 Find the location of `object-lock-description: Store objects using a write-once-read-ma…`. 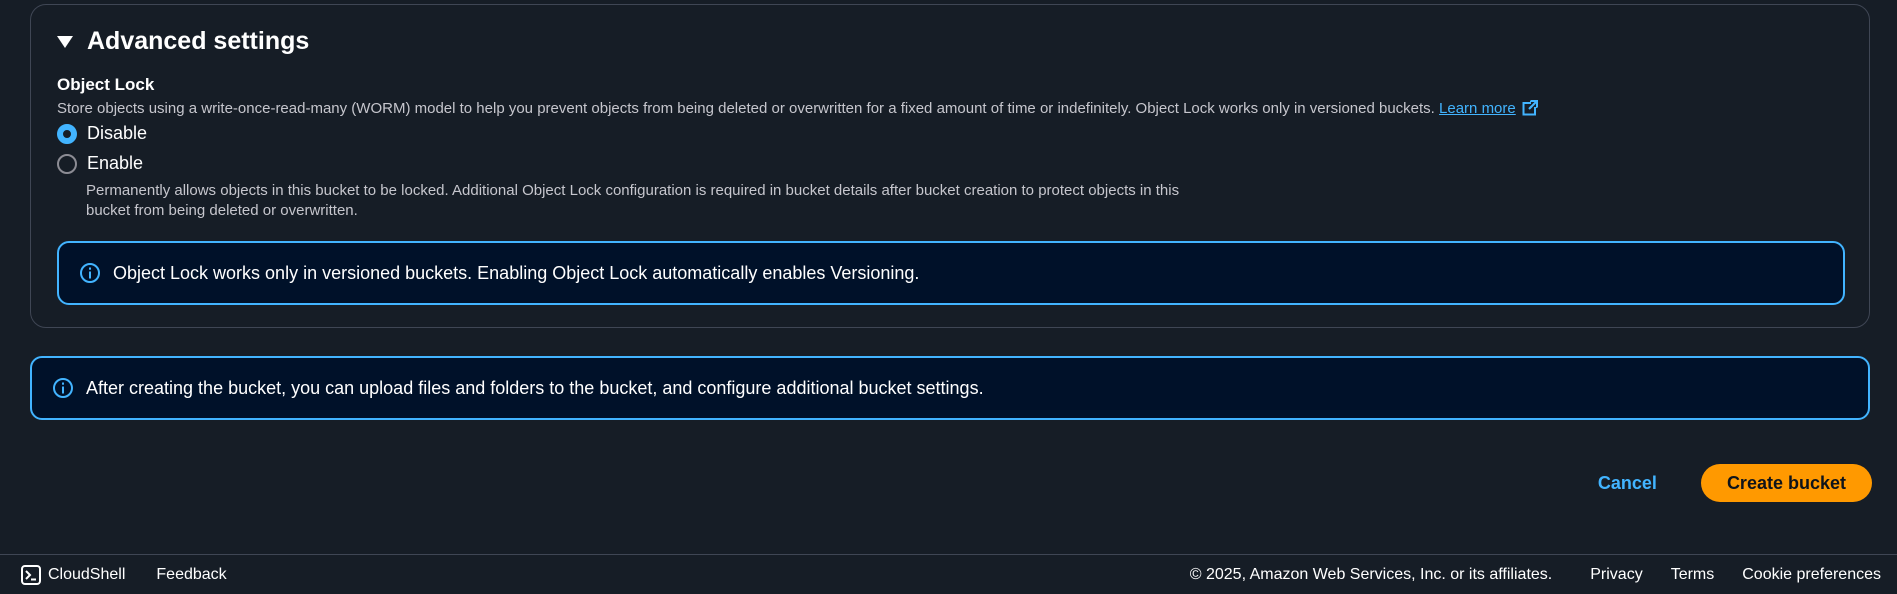

object-lock-description: Store objects using a write-once-read-ma… is located at coordinates (797, 108).